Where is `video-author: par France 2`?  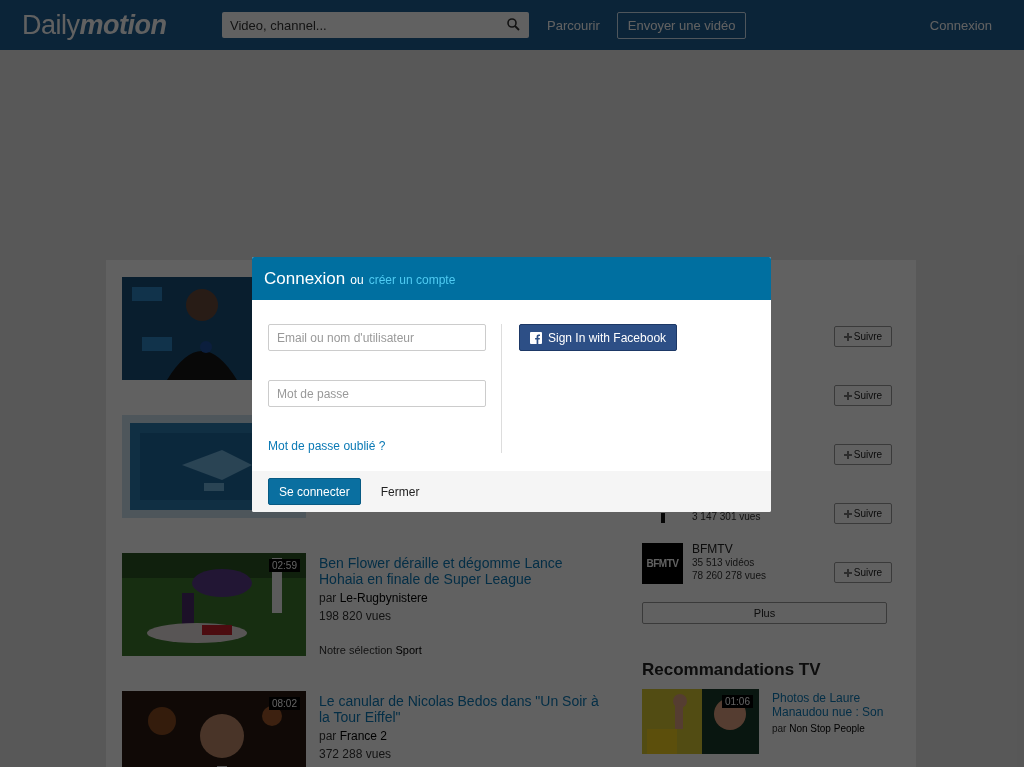
video-author: par France 2 is located at coordinates (354, 736).